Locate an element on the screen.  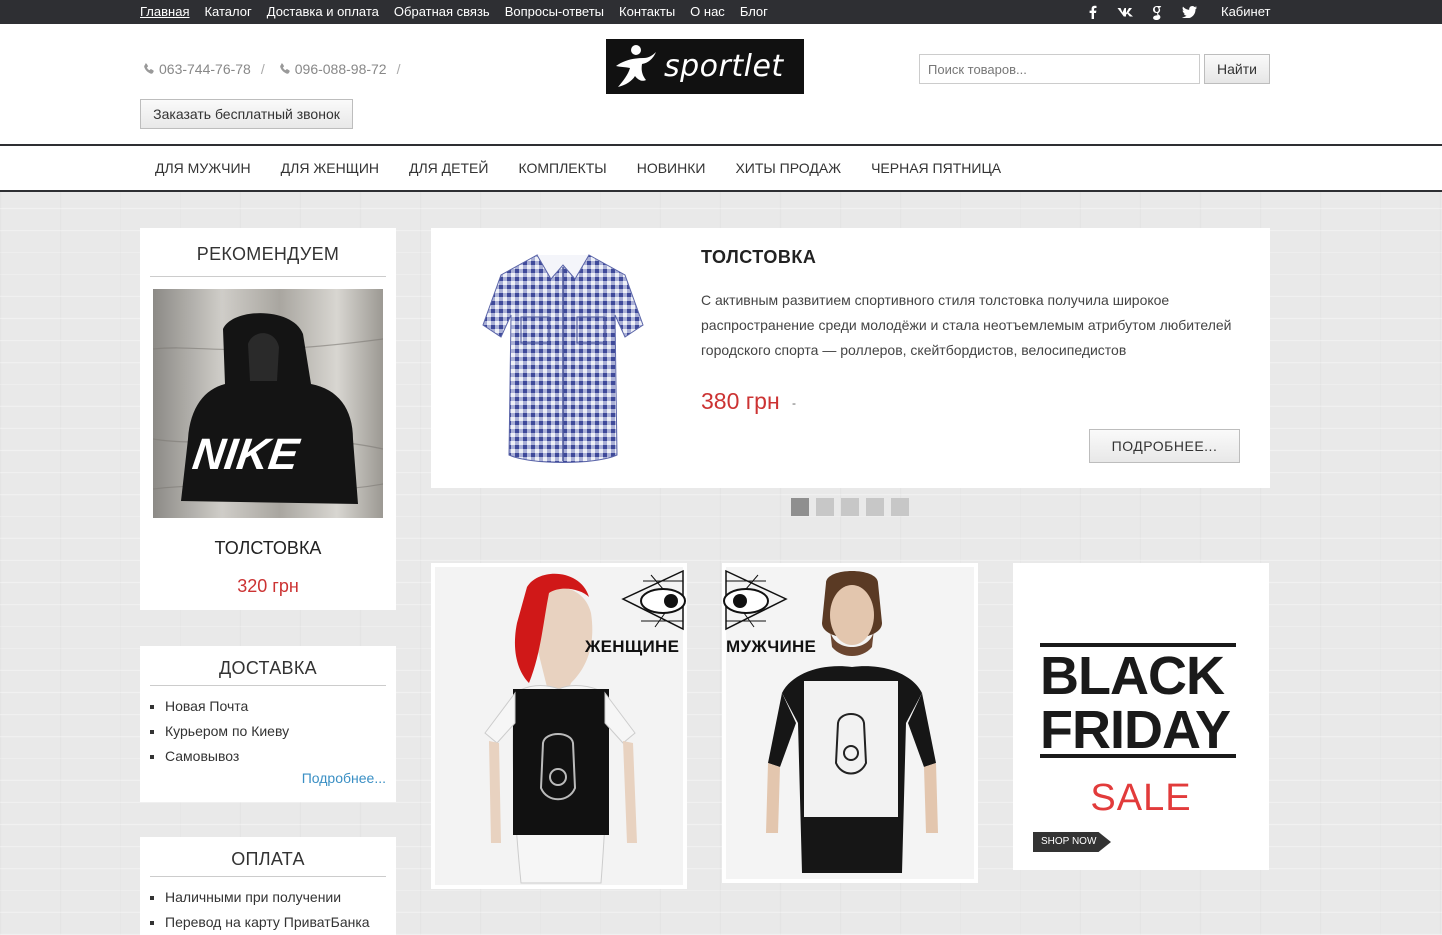
recommend-product-image: NIKE is located at coordinates (268, 403).